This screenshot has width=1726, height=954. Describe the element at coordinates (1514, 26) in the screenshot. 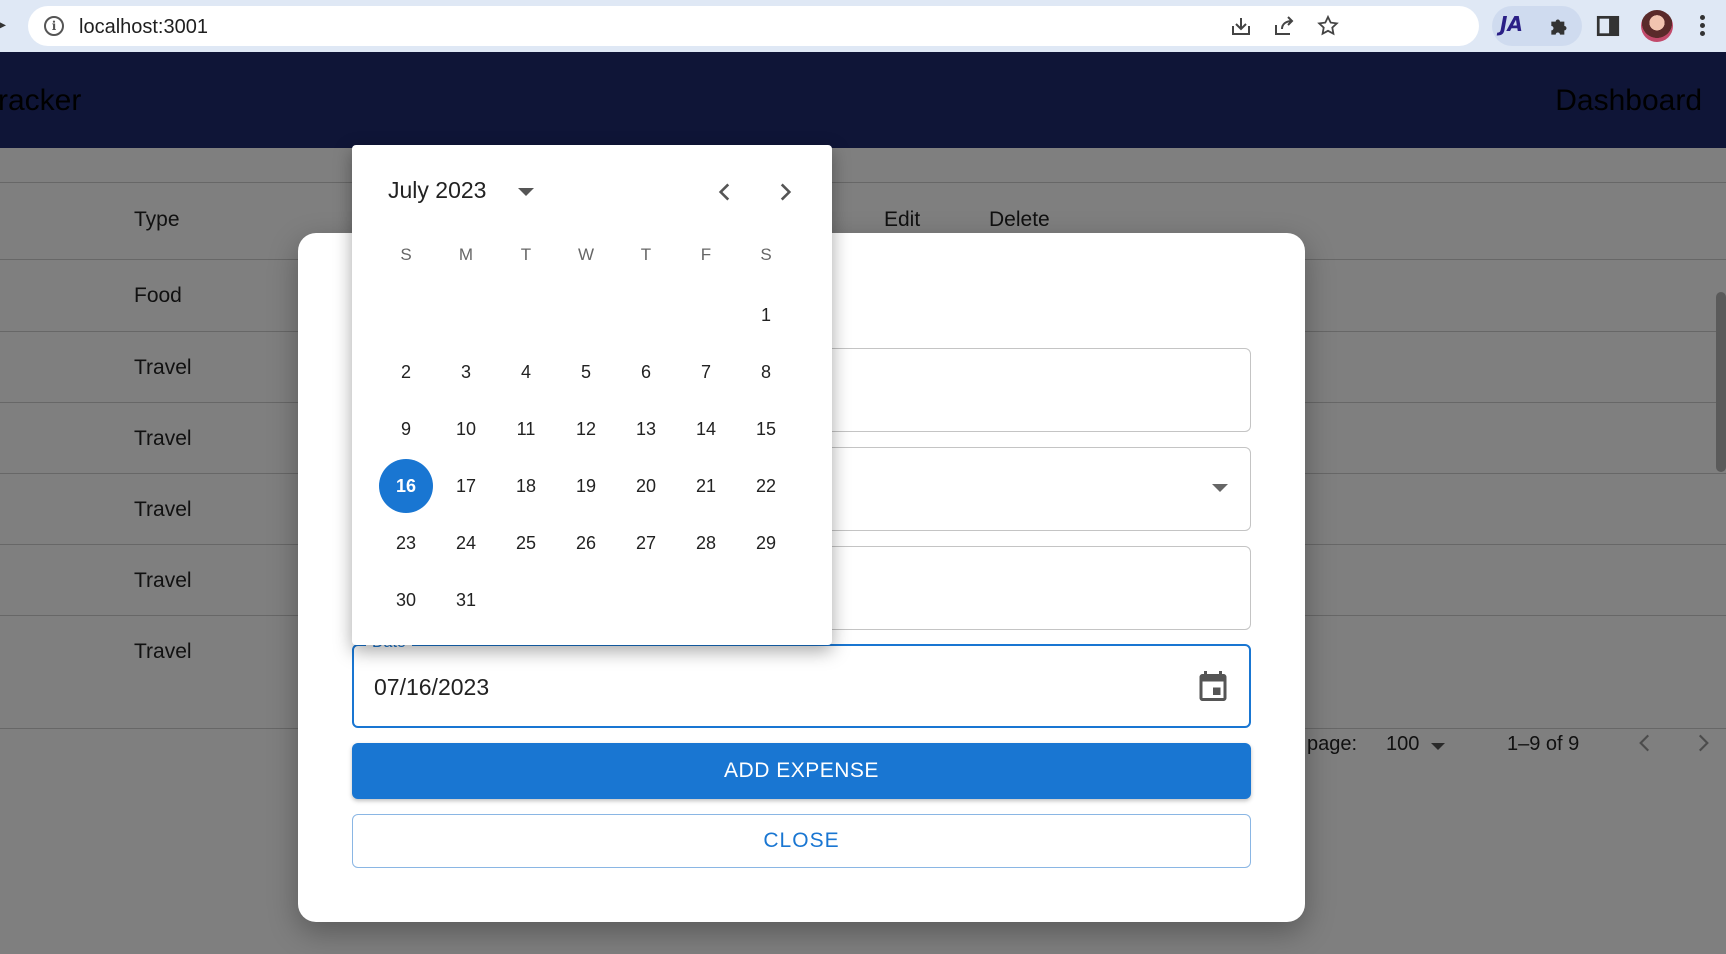

I see `ja-extension-icon: JA` at that location.